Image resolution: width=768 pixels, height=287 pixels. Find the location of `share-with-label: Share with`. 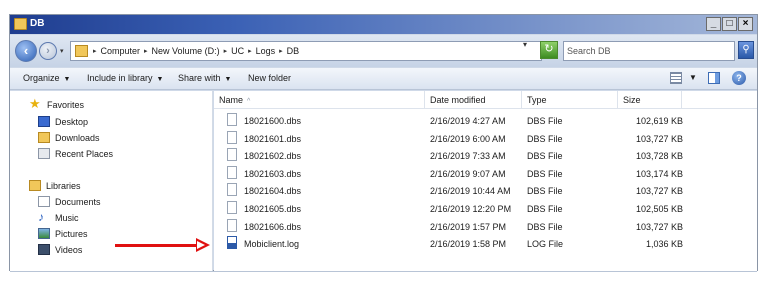

share-with-label: Share with is located at coordinates (199, 78).